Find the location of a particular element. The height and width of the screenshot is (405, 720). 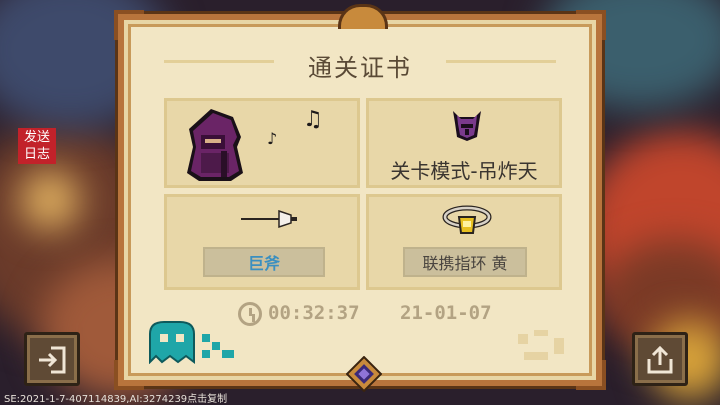

send-log-line2: 日志 is located at coordinates (36, 154).